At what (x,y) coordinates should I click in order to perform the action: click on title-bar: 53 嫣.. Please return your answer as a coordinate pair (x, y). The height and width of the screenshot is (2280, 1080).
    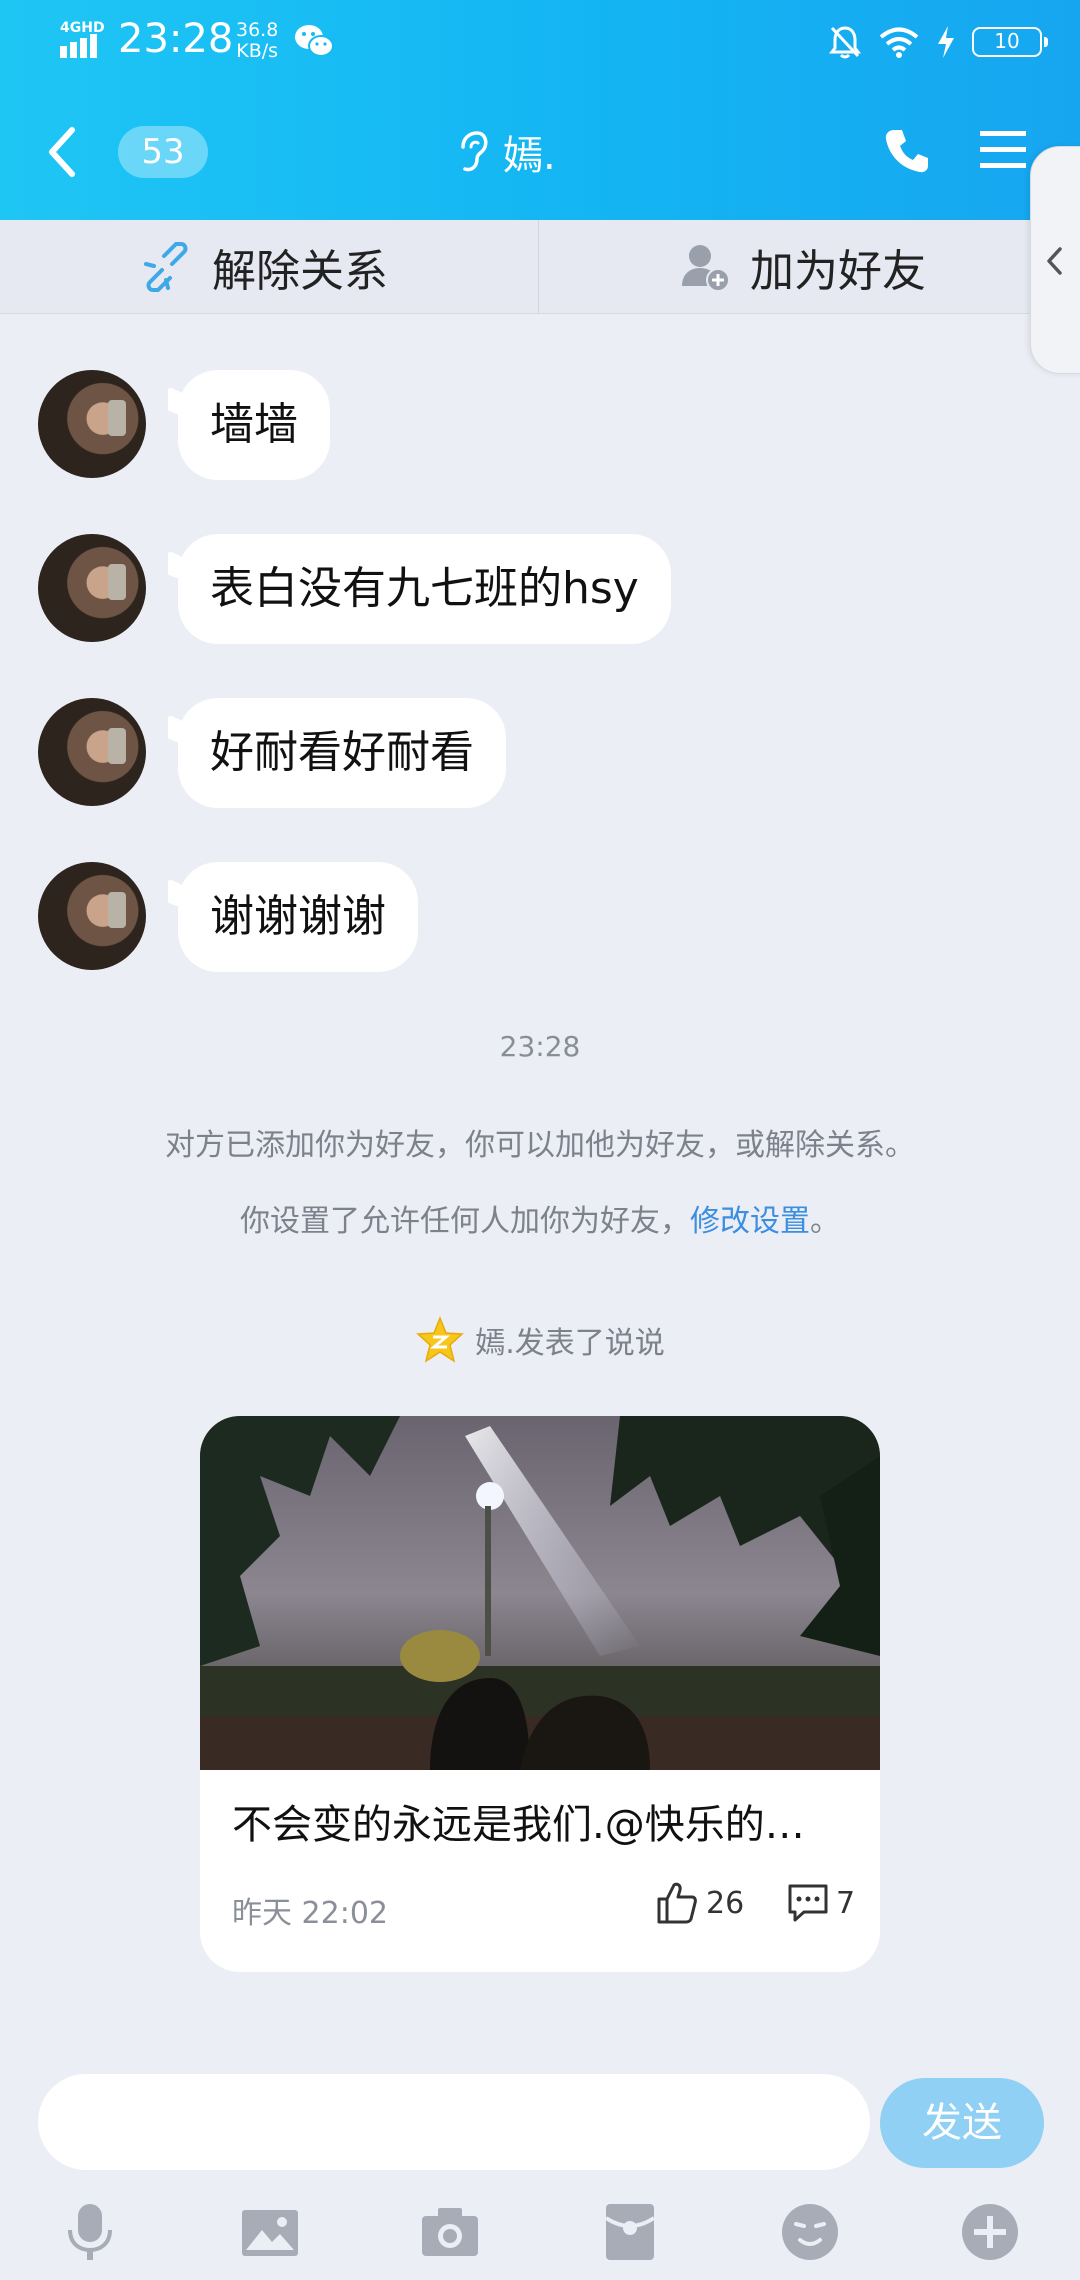
    Looking at the image, I should click on (540, 152).